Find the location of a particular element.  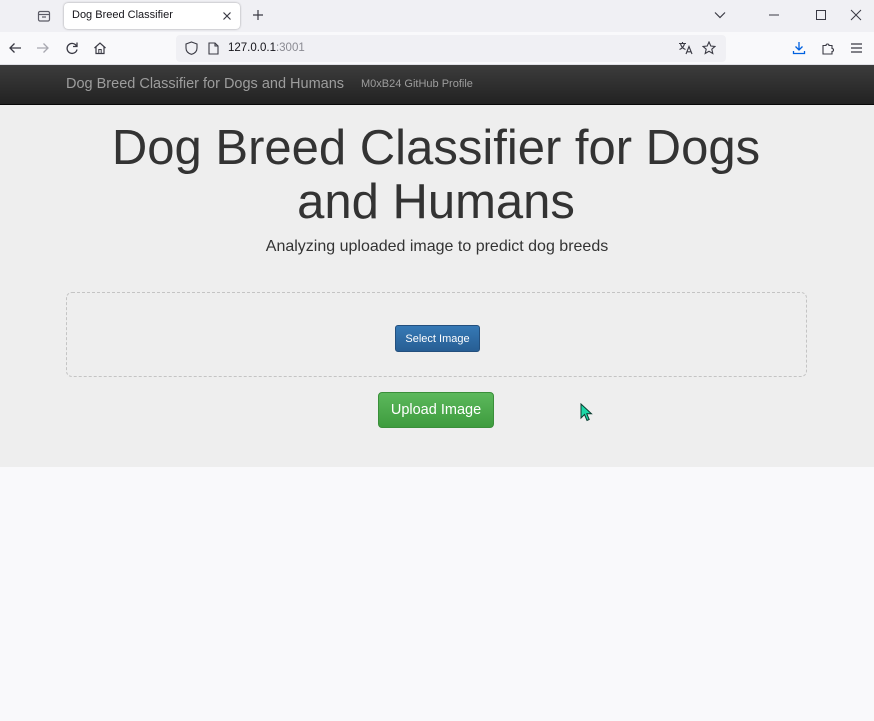

page-icon is located at coordinates (213, 48).